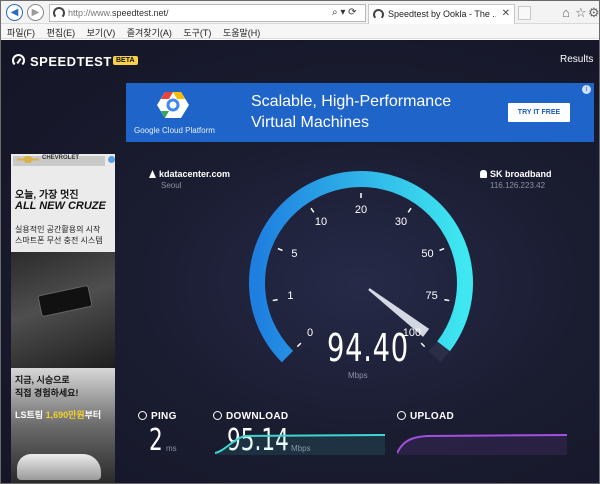 This screenshot has height=484, width=600. What do you see at coordinates (173, 105) in the screenshot?
I see `google-cloud-hexagon-icon` at bounding box center [173, 105].